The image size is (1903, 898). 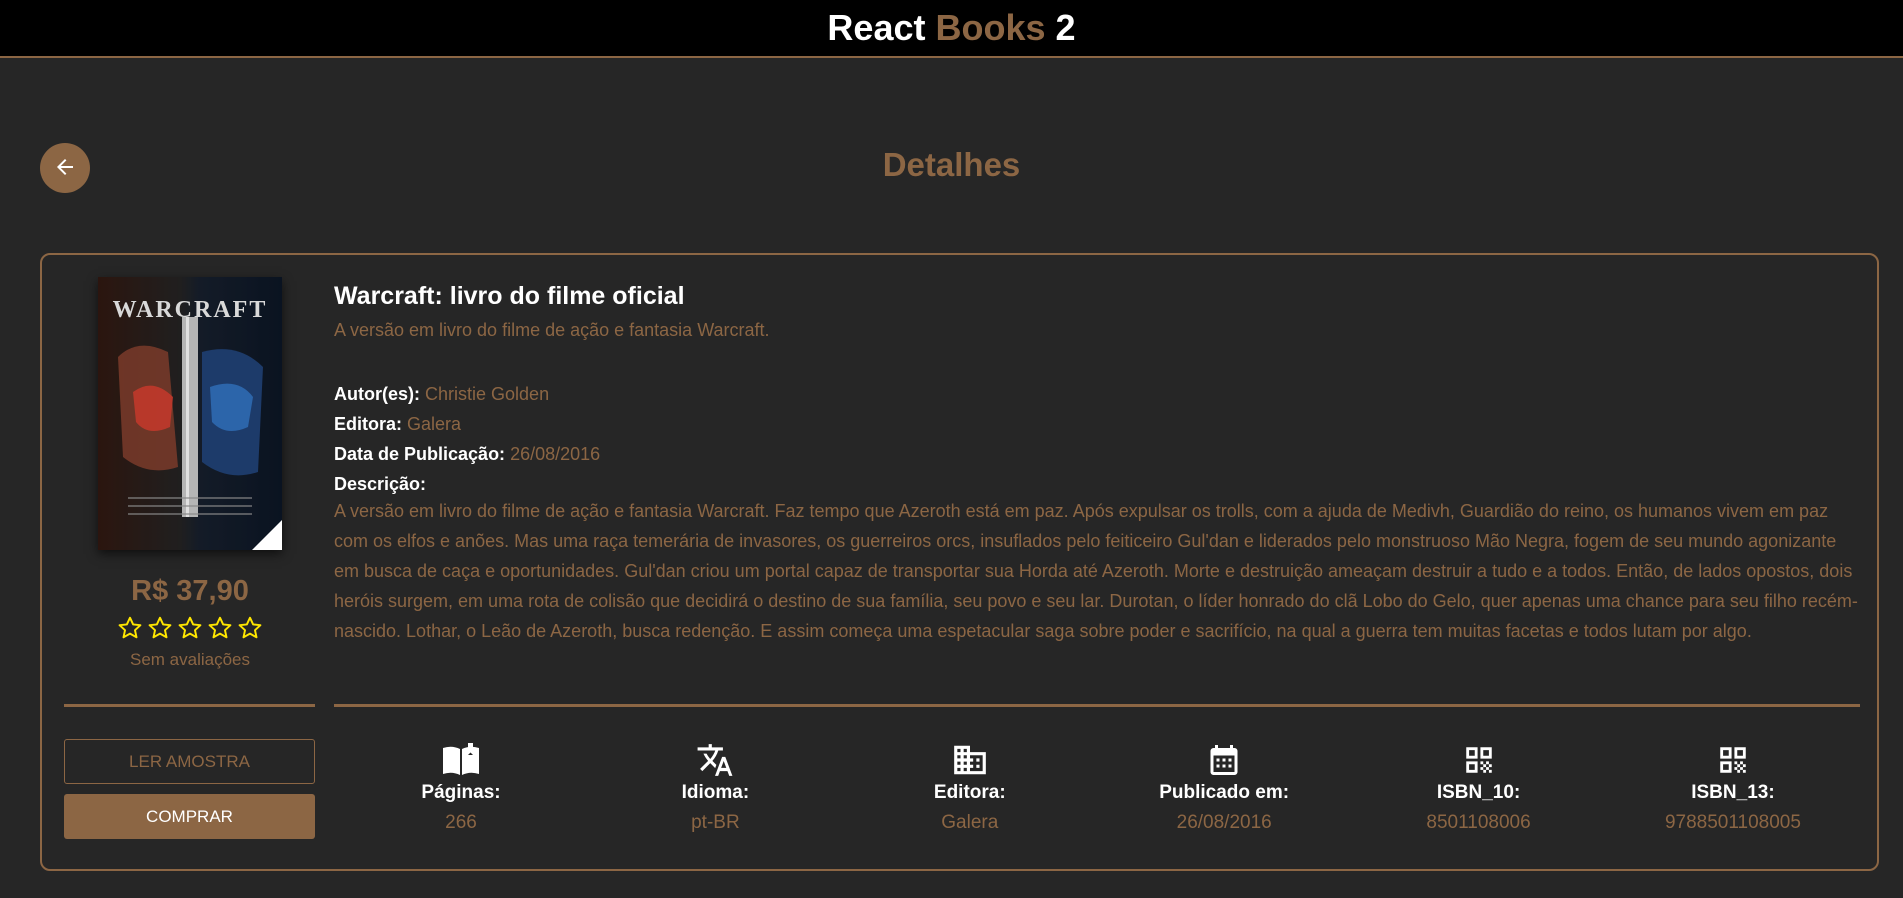 I want to click on info-published: Publicado em: 26/08/2016, so click(x=1224, y=795).